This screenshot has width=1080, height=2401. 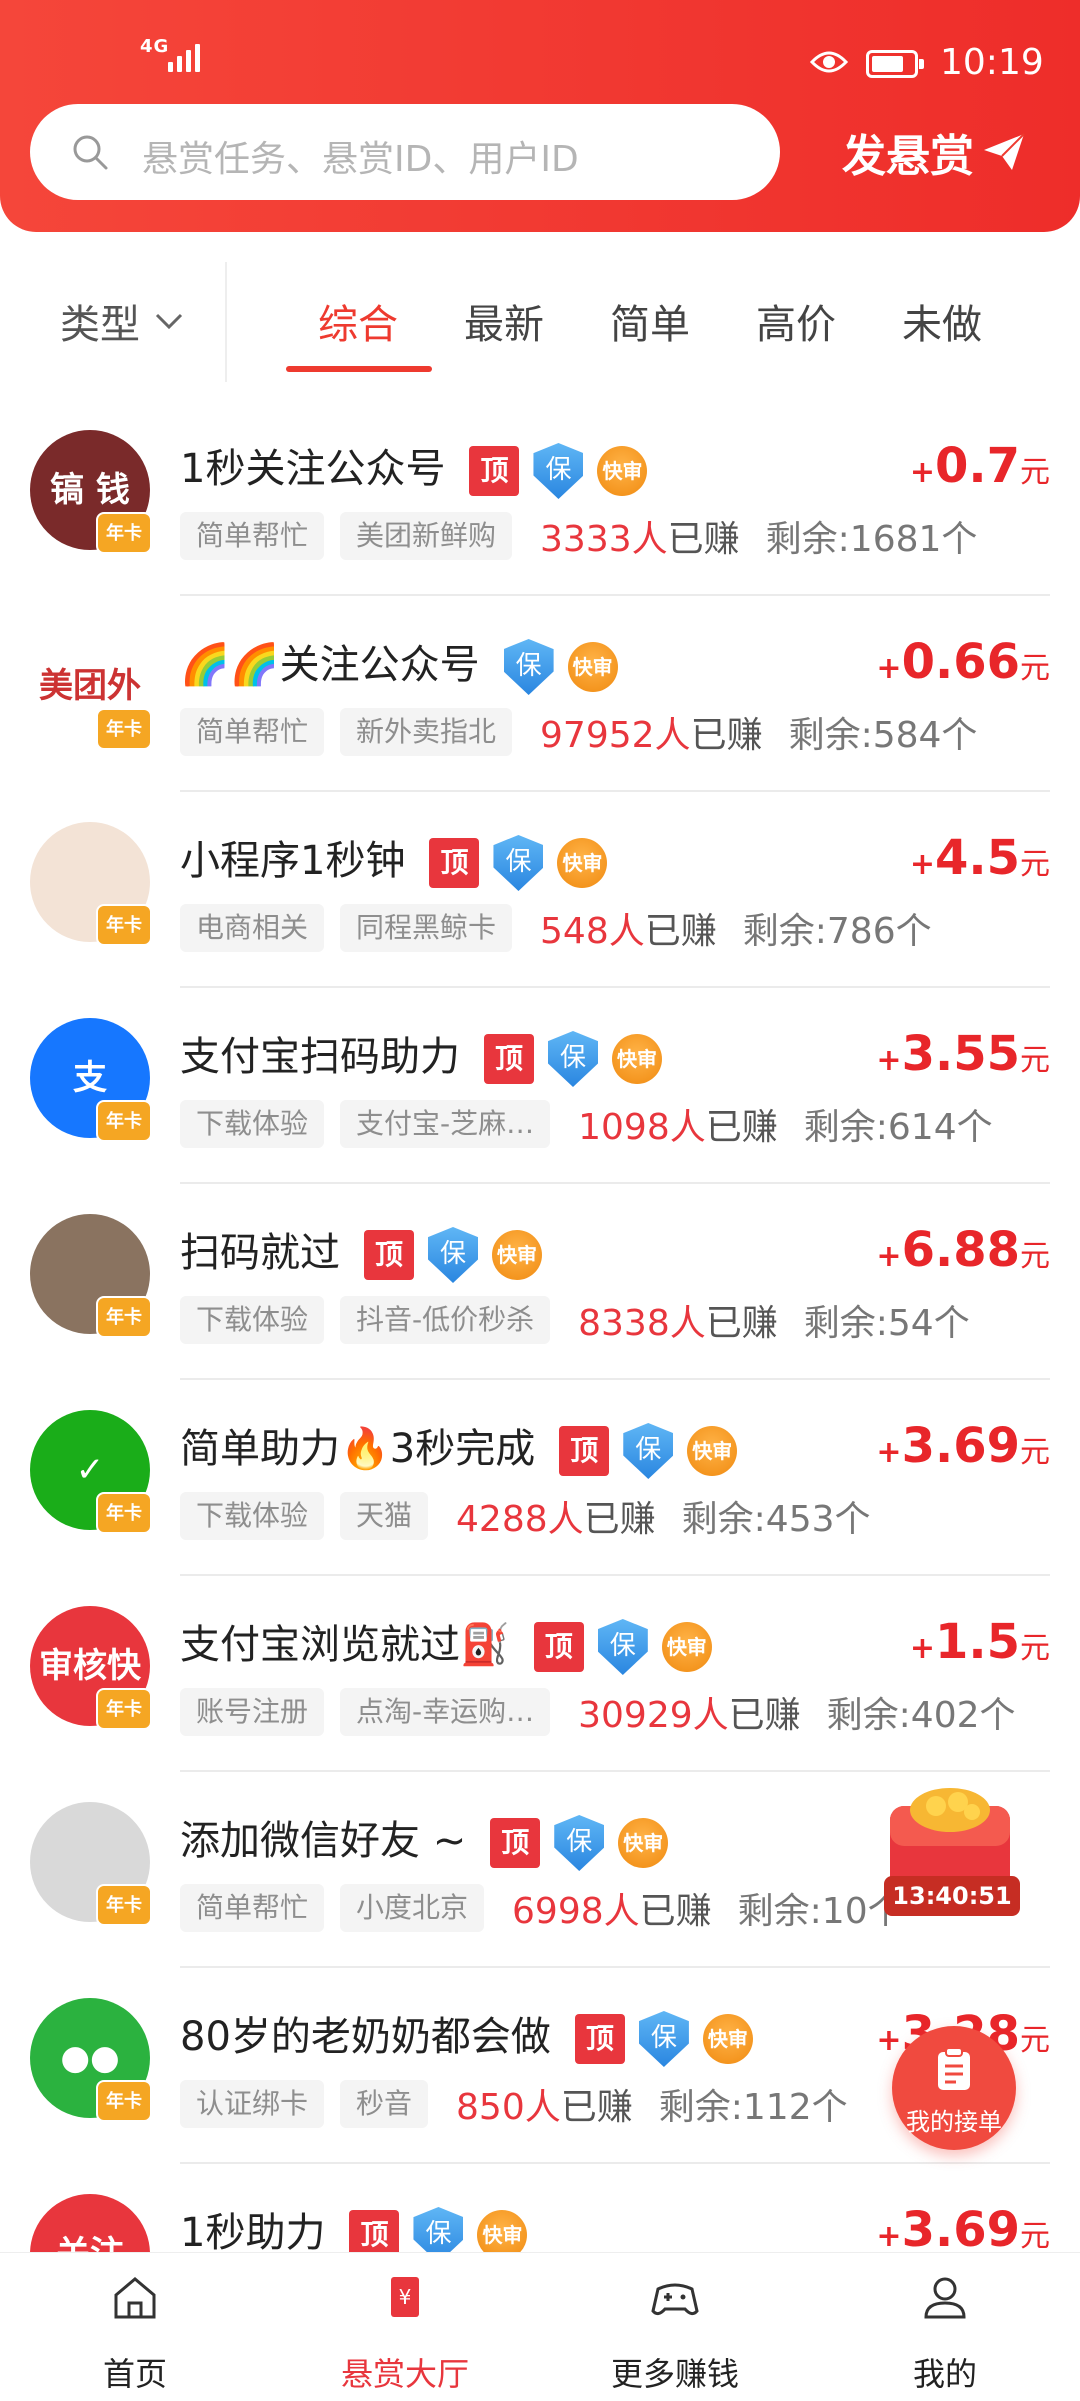 I want to click on clock: 10:19, so click(x=992, y=62).